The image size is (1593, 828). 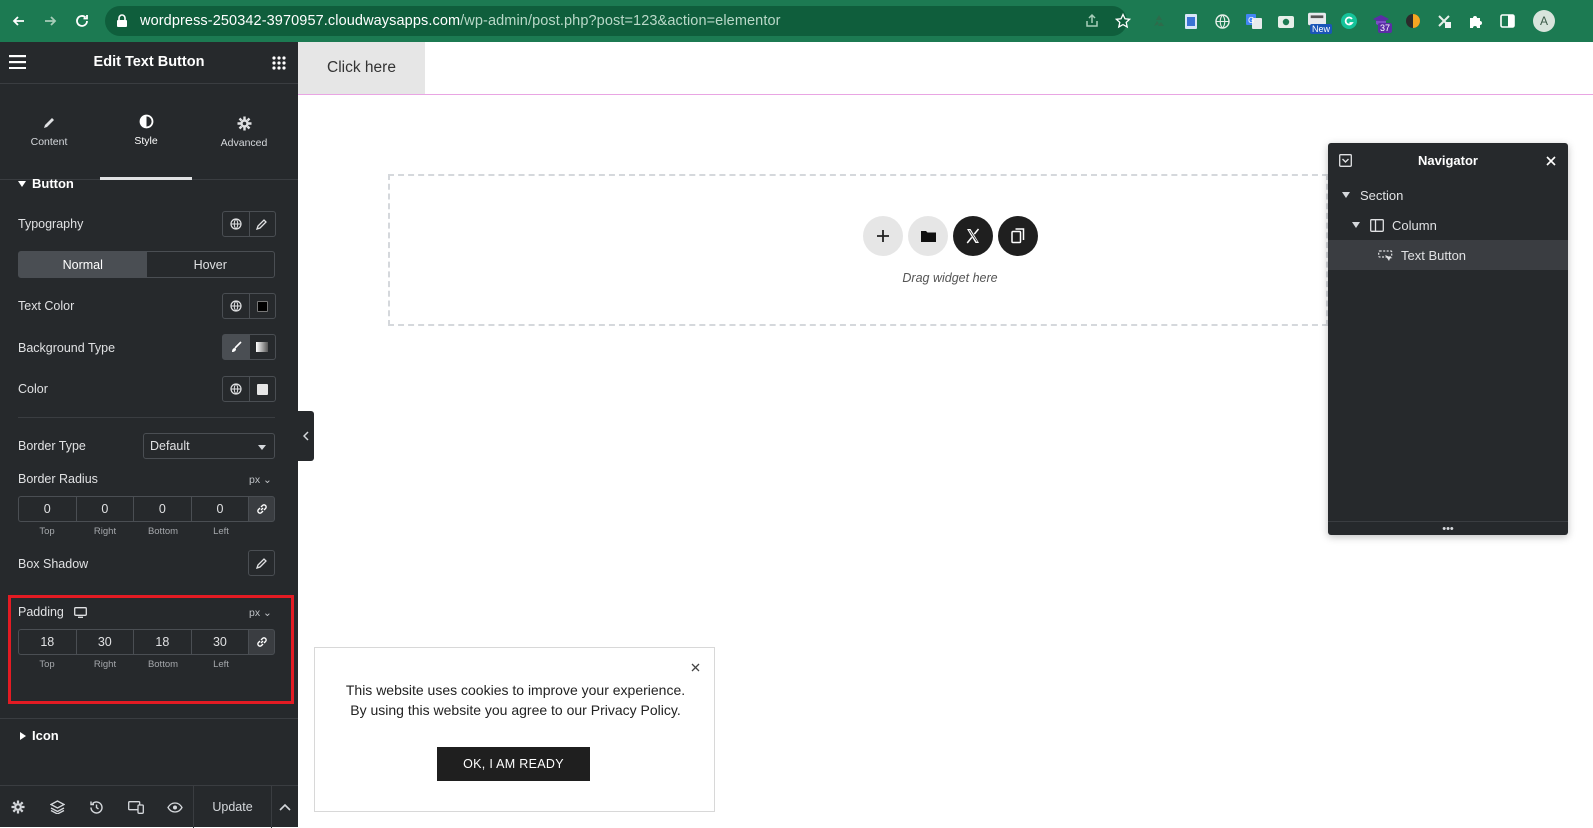 What do you see at coordinates (46, 306) in the screenshot?
I see `text-color-label: Text Color` at bounding box center [46, 306].